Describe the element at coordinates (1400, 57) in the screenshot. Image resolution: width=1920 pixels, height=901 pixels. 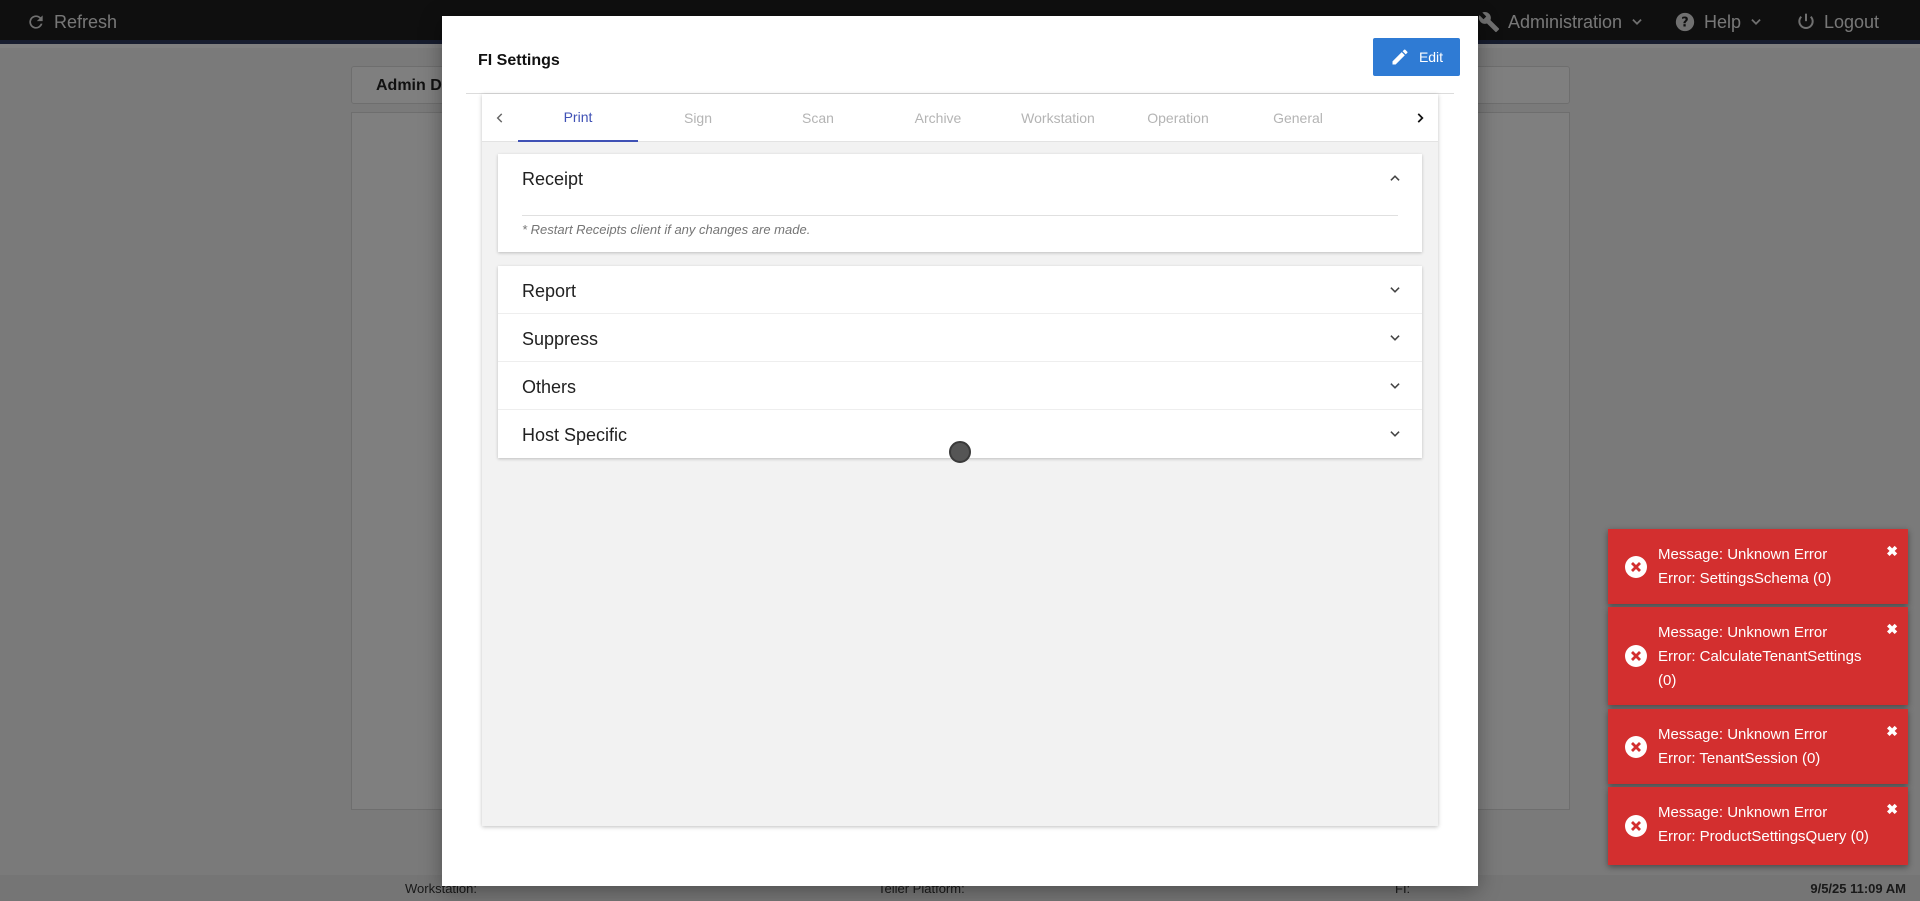
I see `pencil-icon` at that location.